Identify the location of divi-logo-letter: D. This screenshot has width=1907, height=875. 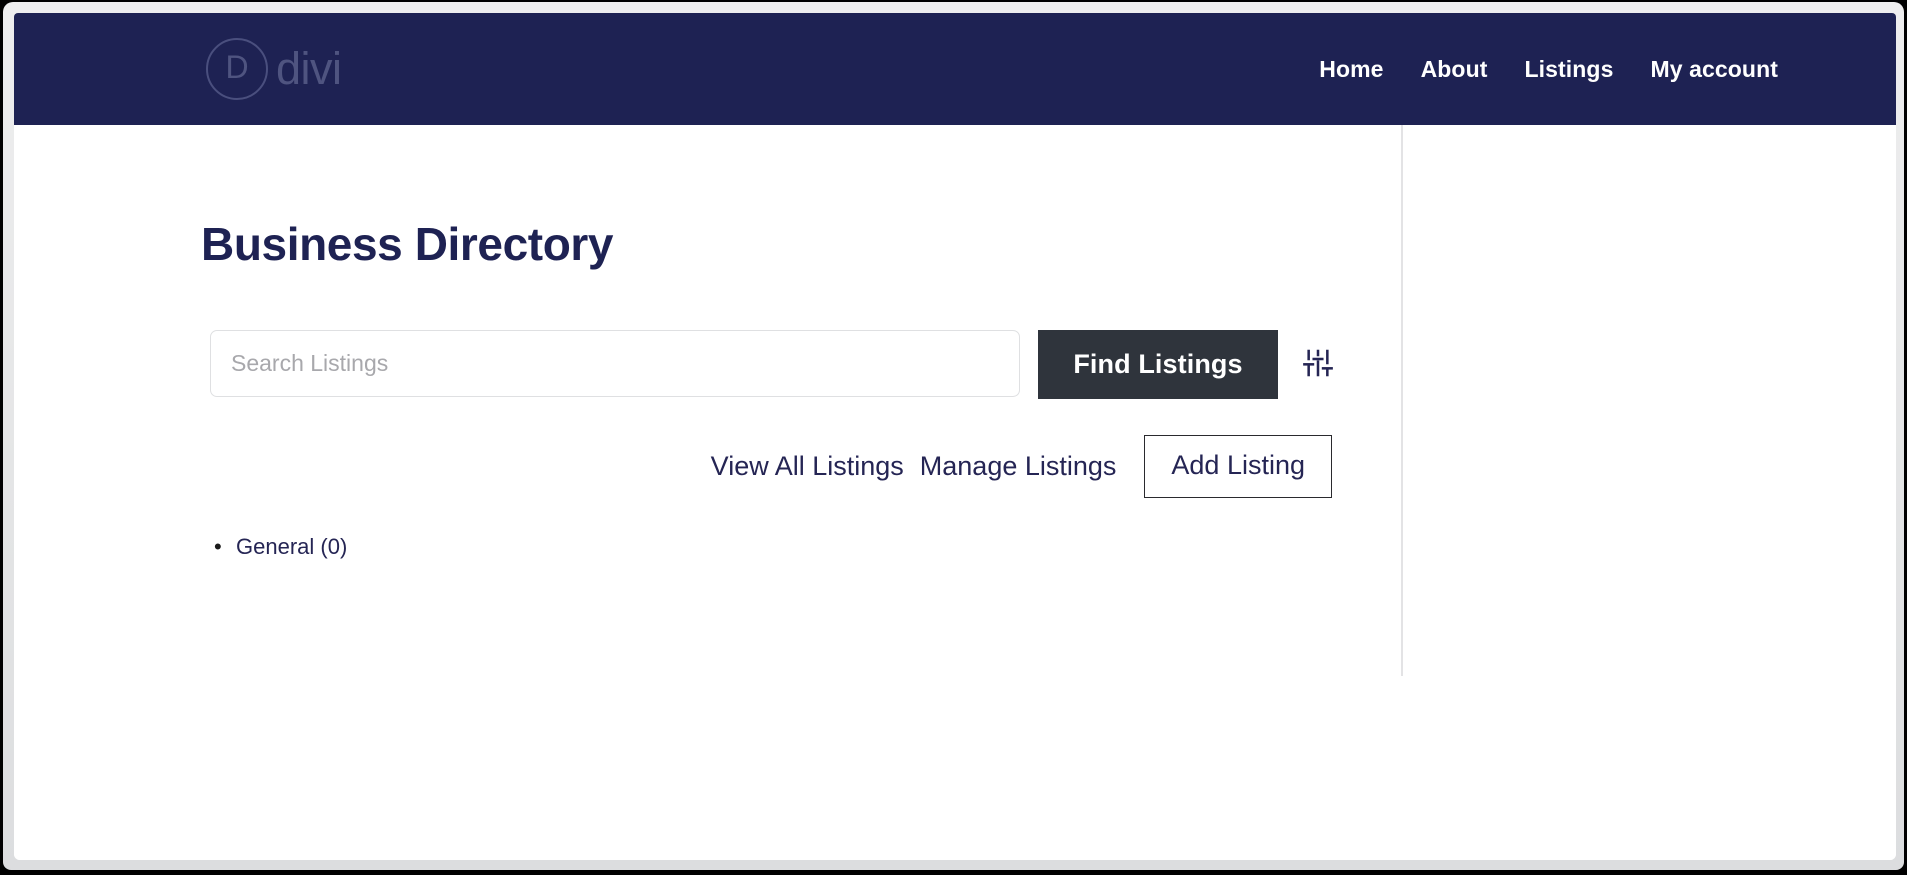
(237, 67).